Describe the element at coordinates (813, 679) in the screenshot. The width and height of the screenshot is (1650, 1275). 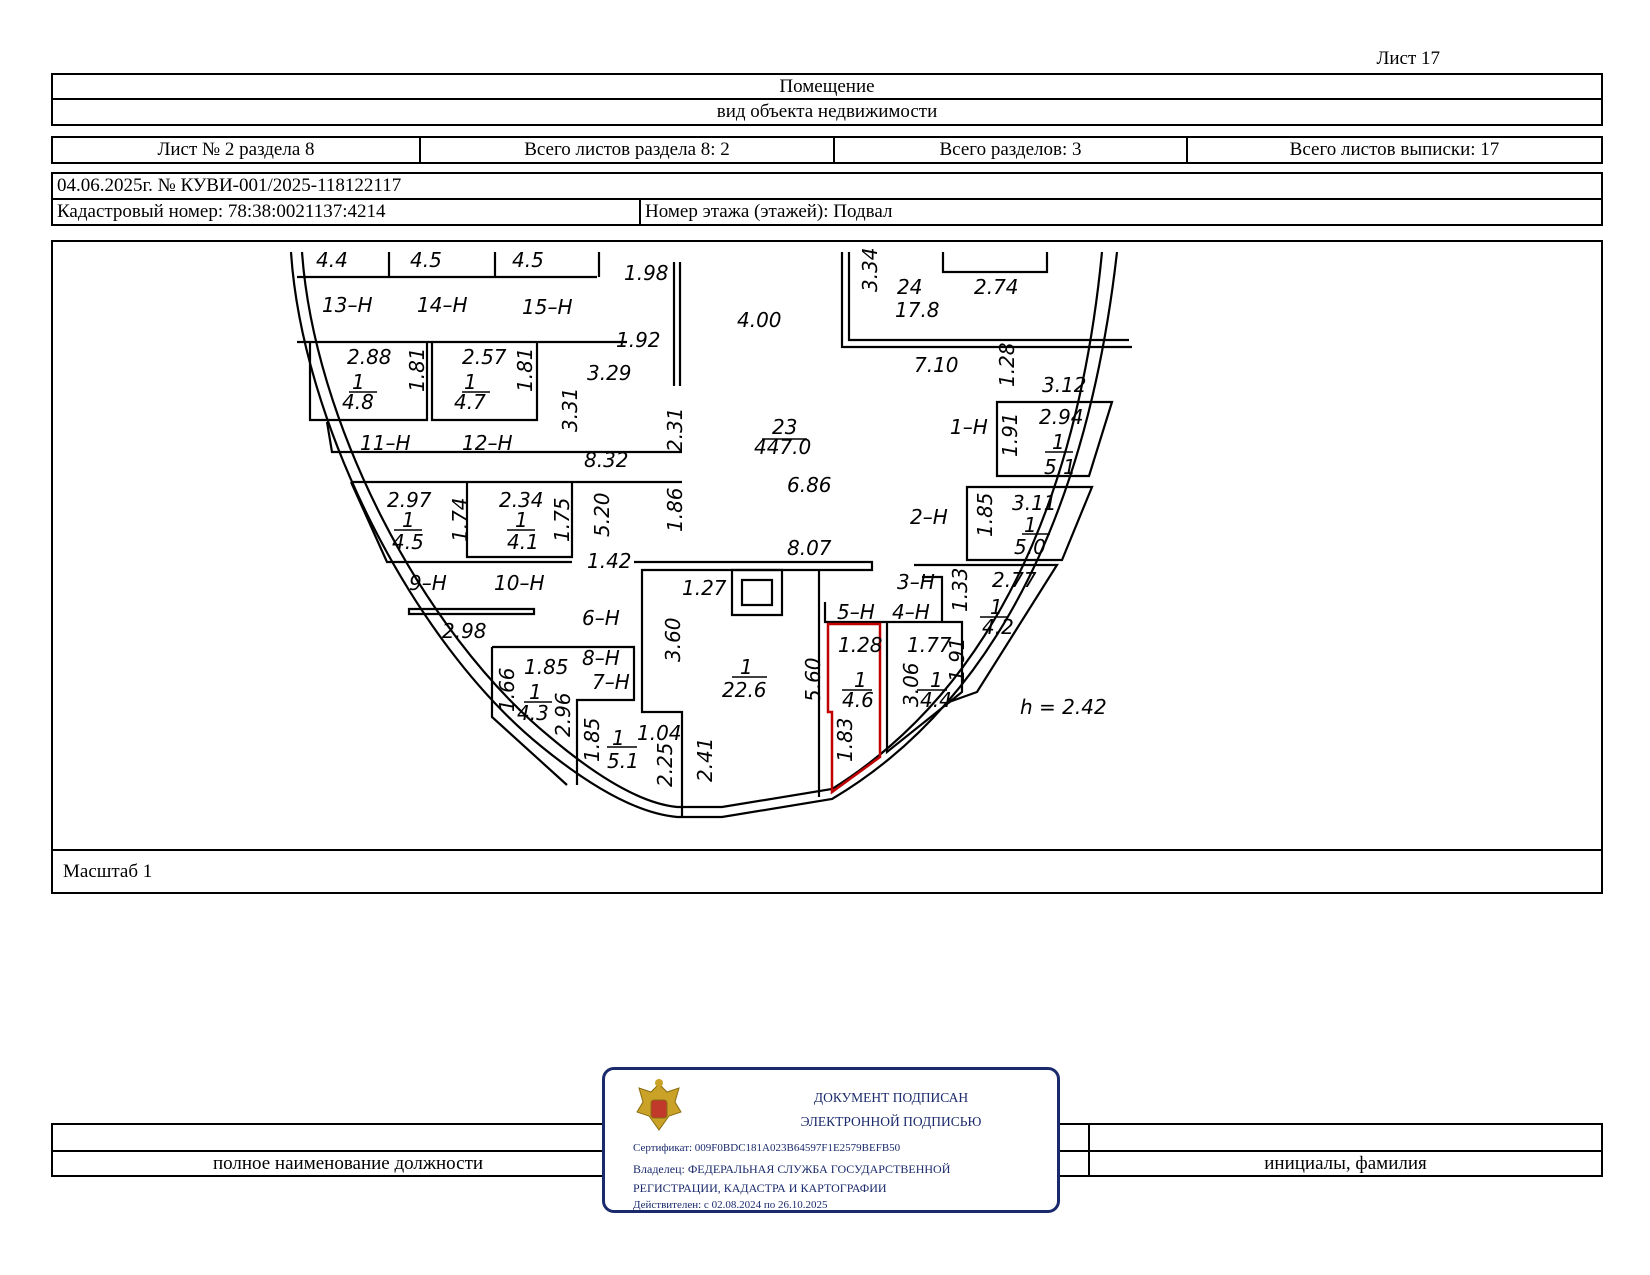
I see `svg-text: 5.60` at that location.